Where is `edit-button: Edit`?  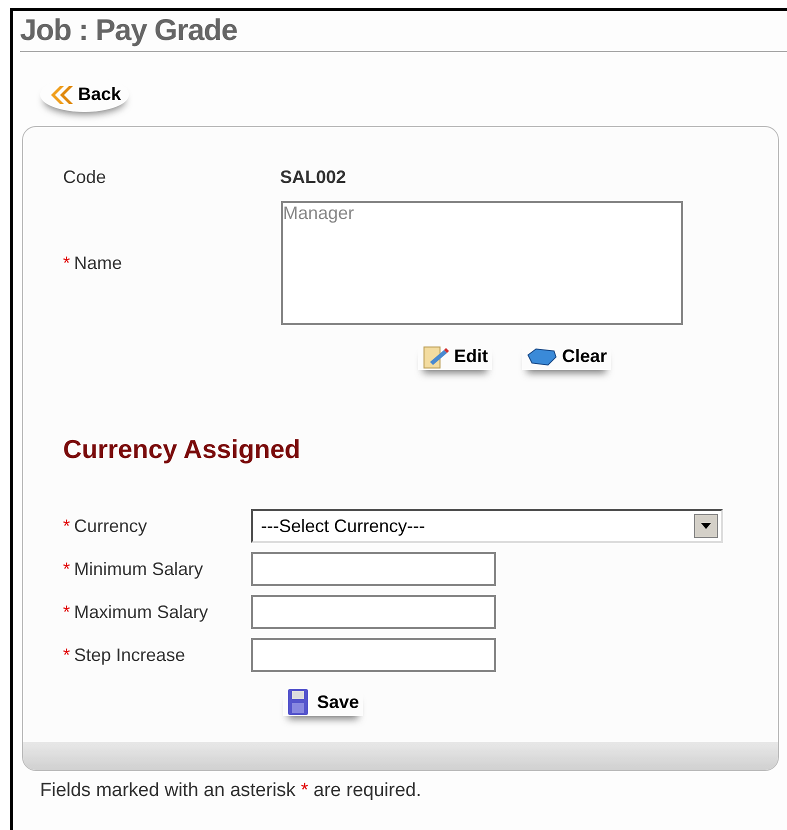
edit-button: Edit is located at coordinates (455, 356).